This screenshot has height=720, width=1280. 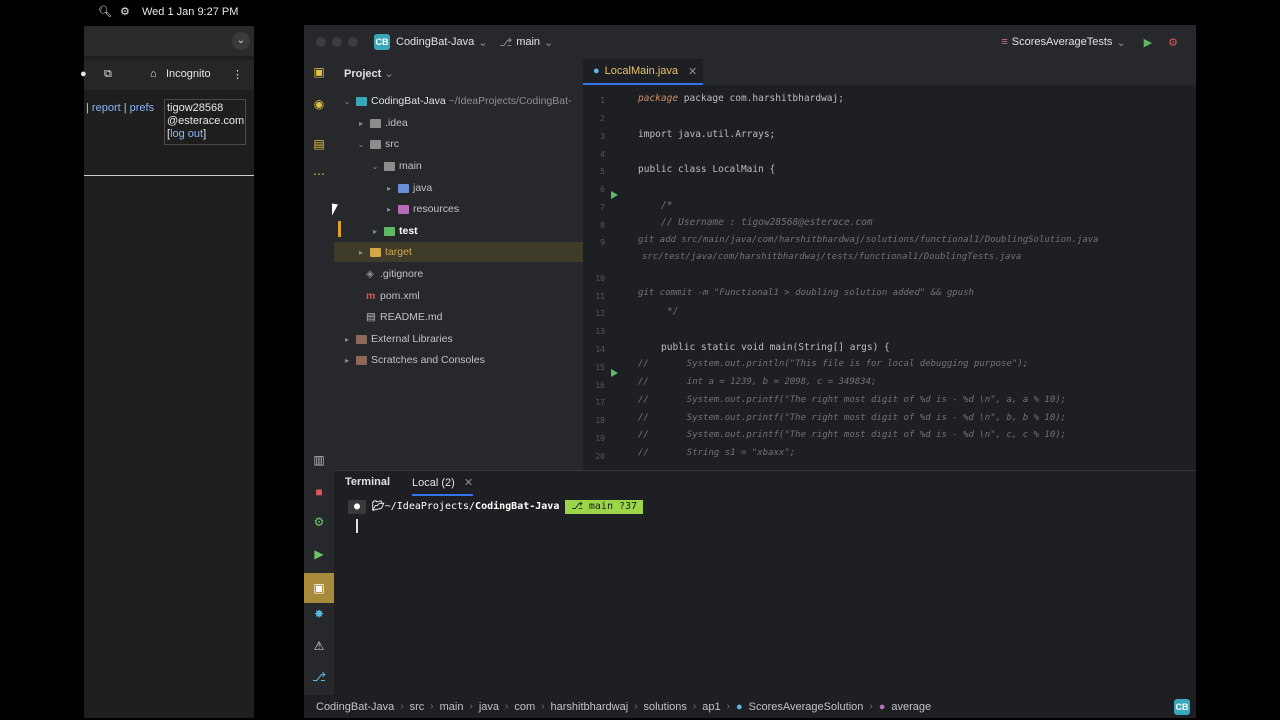 I want to click on debug-tool-icon: ✸, so click(x=319, y=614).